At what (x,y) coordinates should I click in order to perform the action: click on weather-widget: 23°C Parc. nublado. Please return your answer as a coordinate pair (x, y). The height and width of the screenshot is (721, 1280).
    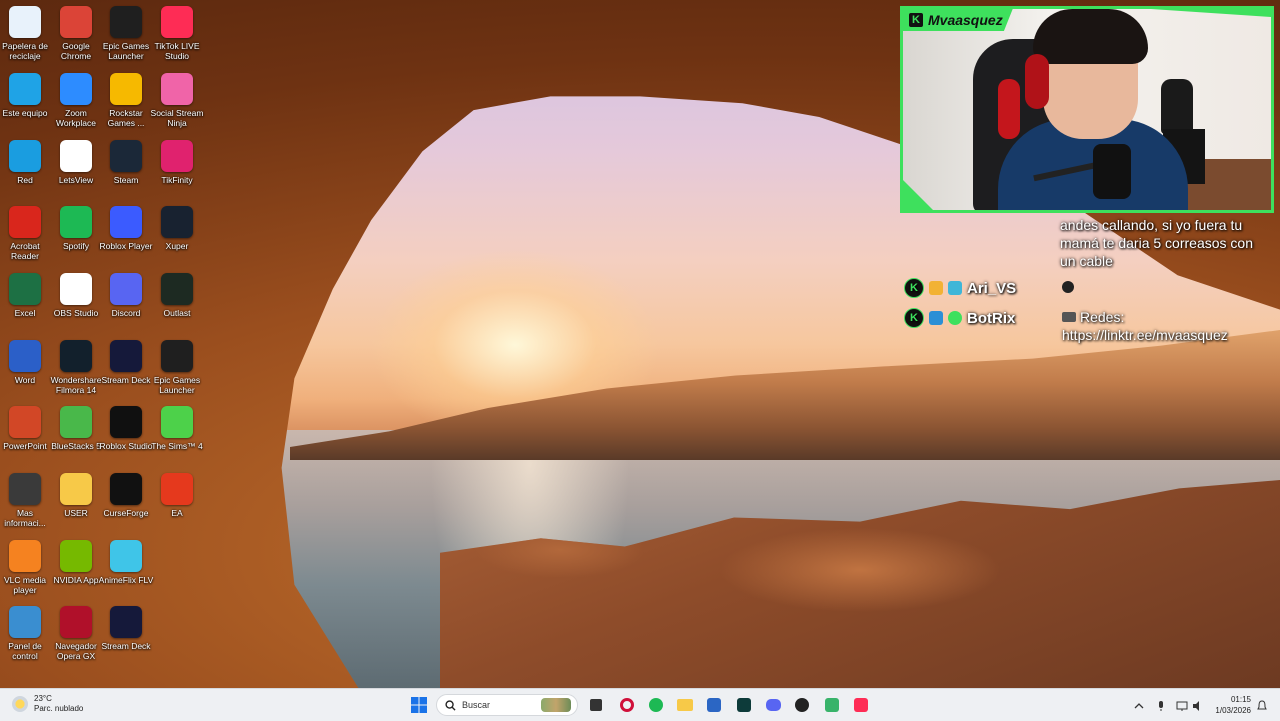
    Looking at the image, I should click on (47, 704).